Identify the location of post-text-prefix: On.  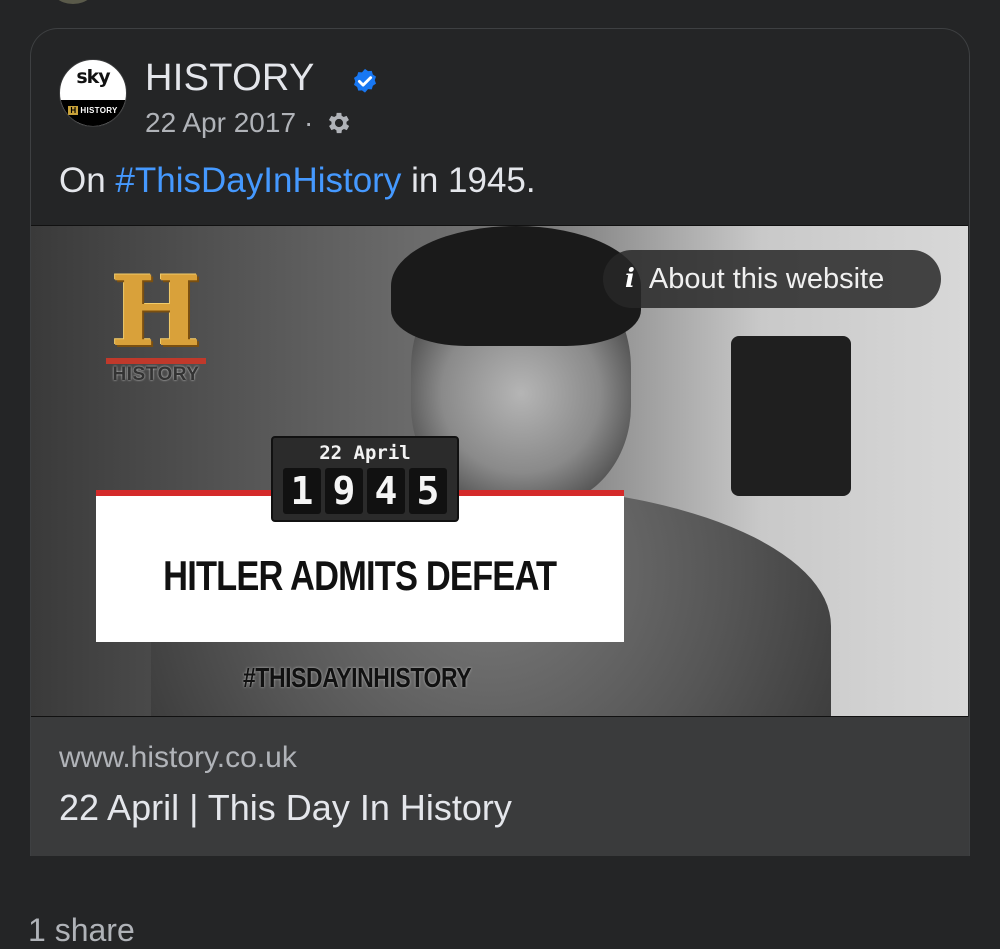
(87, 180).